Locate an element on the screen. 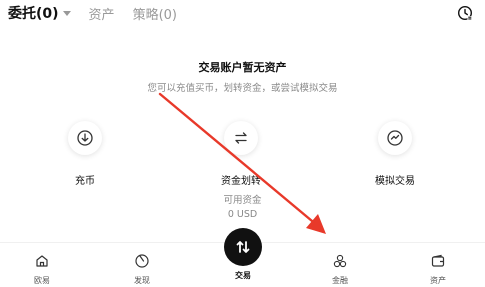 This screenshot has height=287, width=485. empty-state-title: 交易账户暂无资产 is located at coordinates (242, 67).